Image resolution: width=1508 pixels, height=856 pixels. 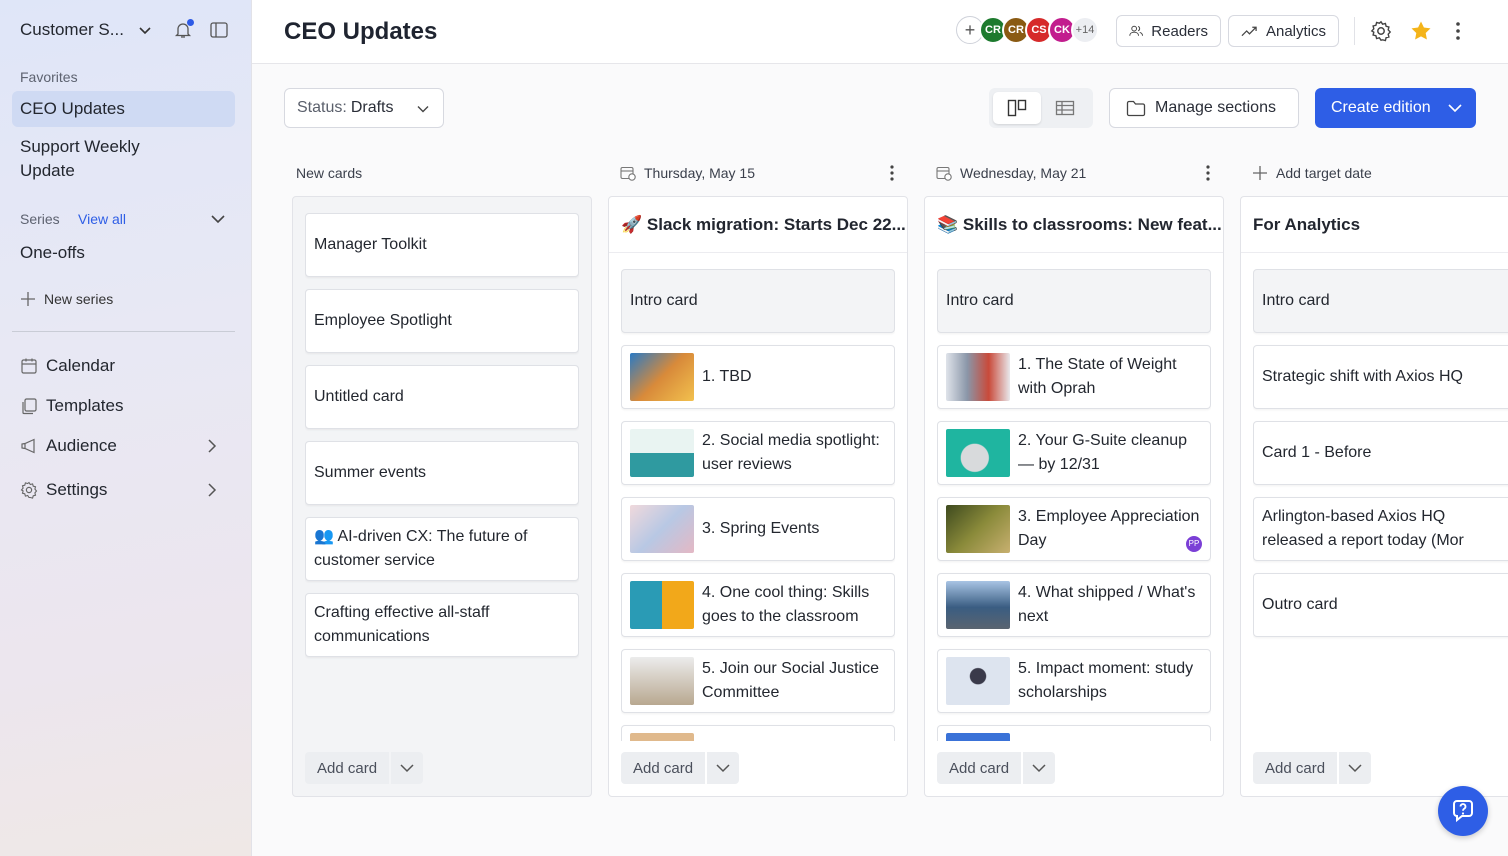 What do you see at coordinates (123, 406) in the screenshot?
I see `sidebar-item-templates: Templates` at bounding box center [123, 406].